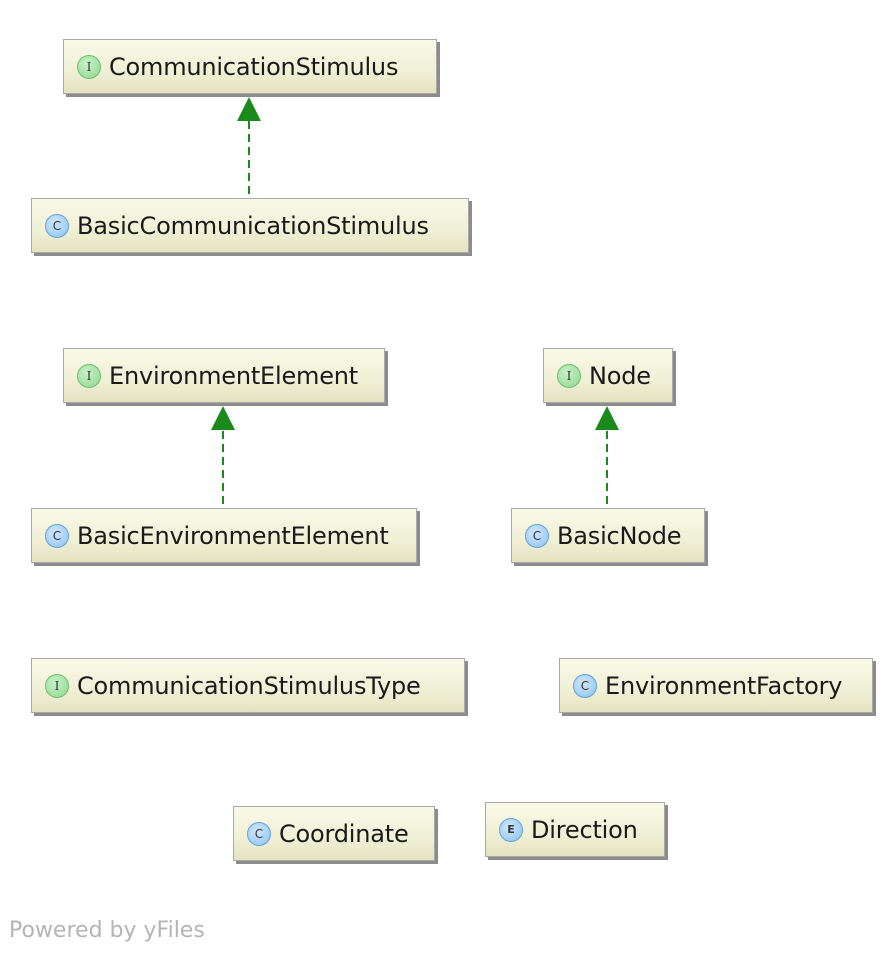 The height and width of the screenshot is (956, 888). I want to click on node-basic-node: C BasicNode, so click(608, 535).